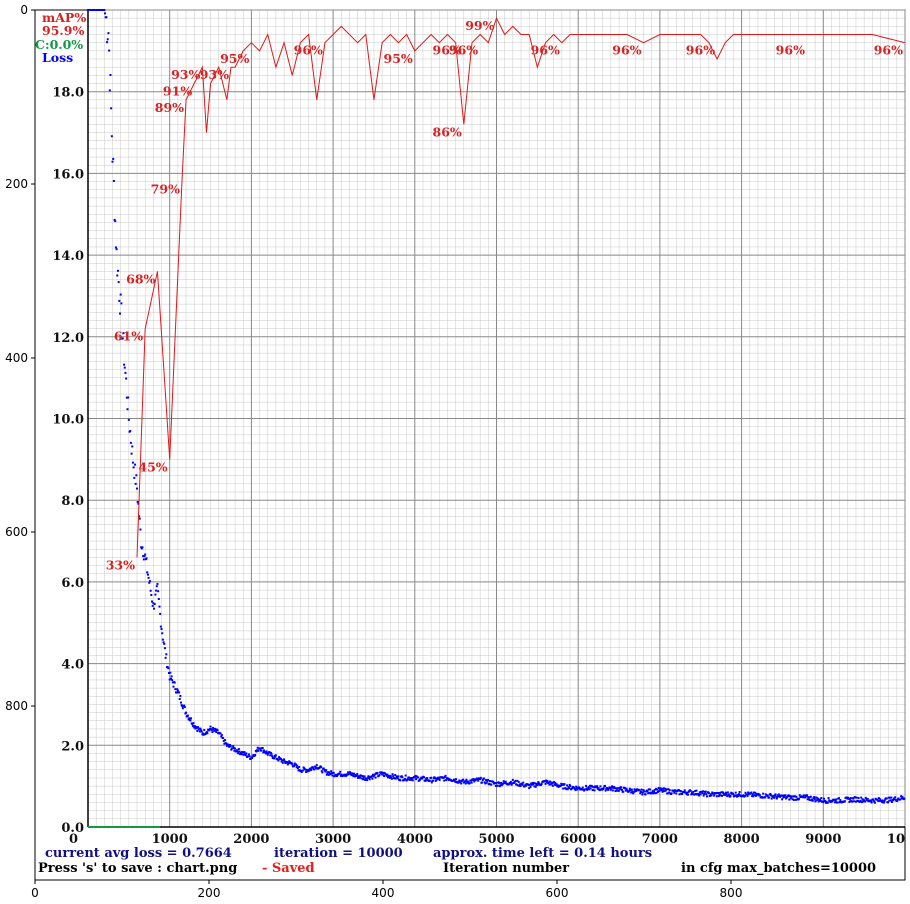 The width and height of the screenshot is (910, 904). What do you see at coordinates (308, 50) in the screenshot?
I see `map-annotation: 96%` at bounding box center [308, 50].